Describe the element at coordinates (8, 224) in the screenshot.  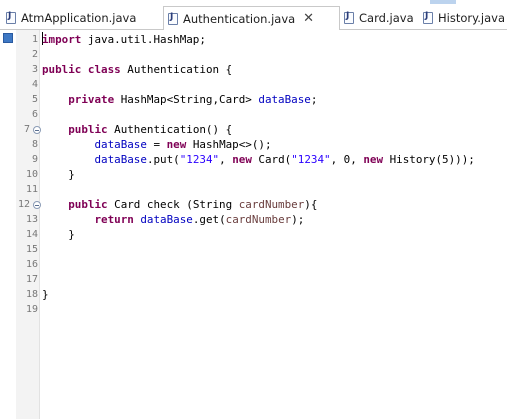
I see `overview-ruler` at that location.